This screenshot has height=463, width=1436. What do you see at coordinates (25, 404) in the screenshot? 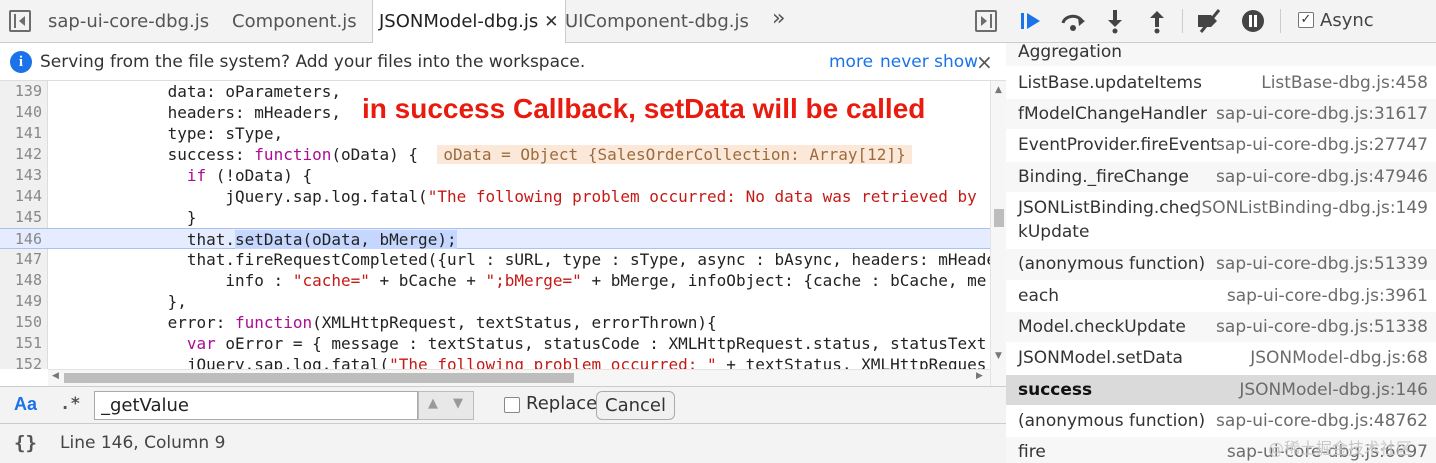
I see `match-case-toggle: Aa` at bounding box center [25, 404].